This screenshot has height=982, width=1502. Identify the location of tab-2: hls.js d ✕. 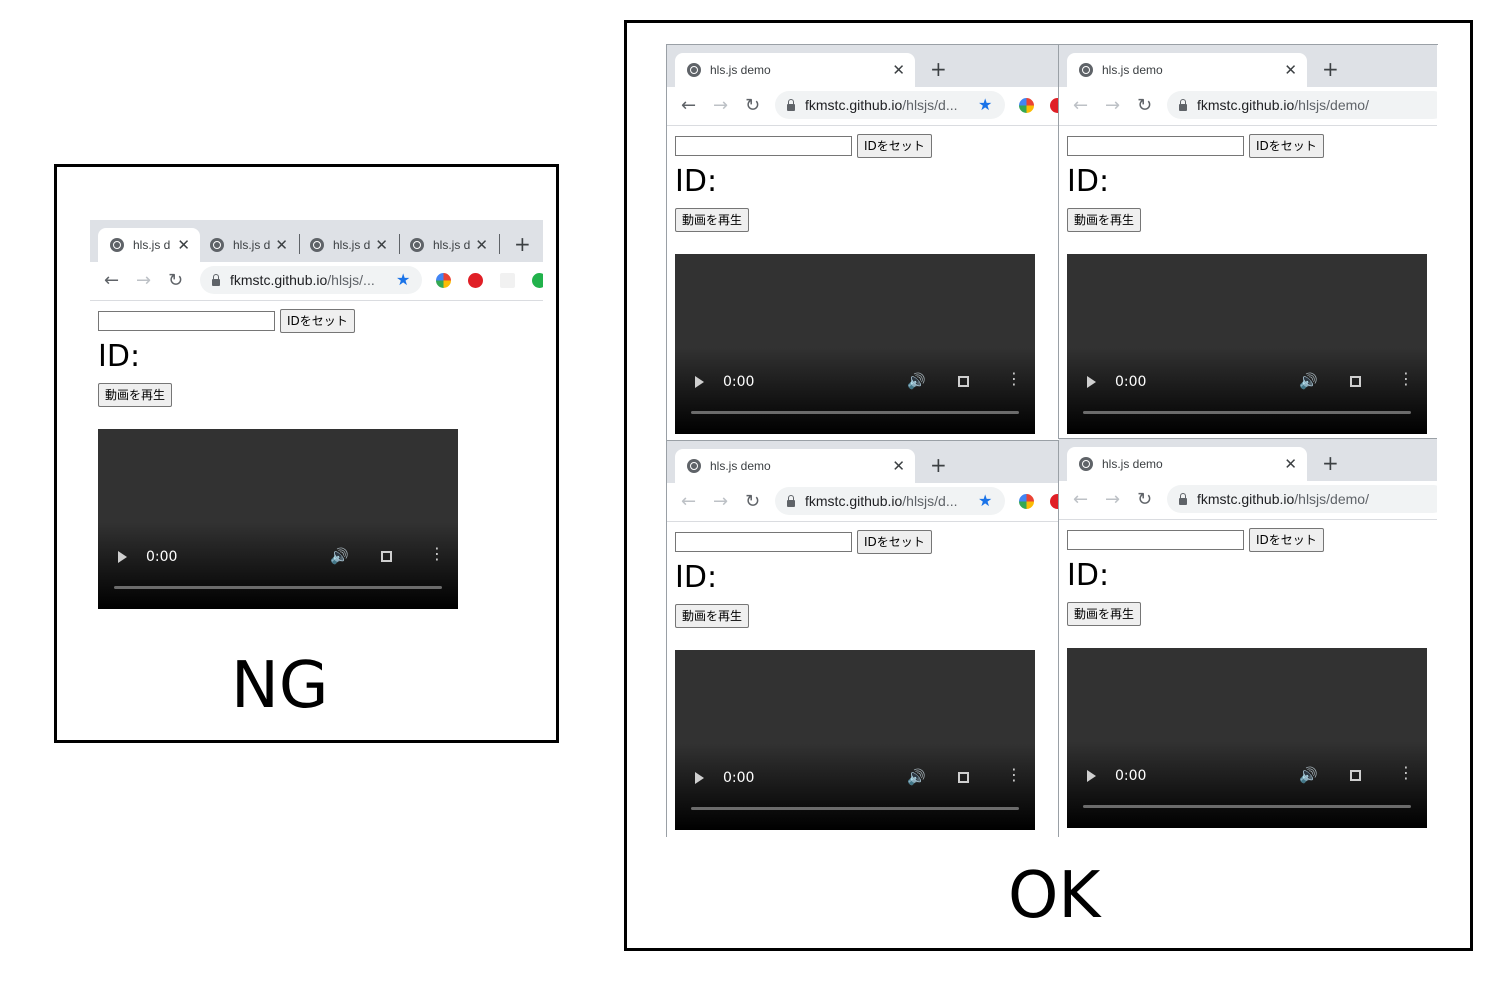
(248, 245).